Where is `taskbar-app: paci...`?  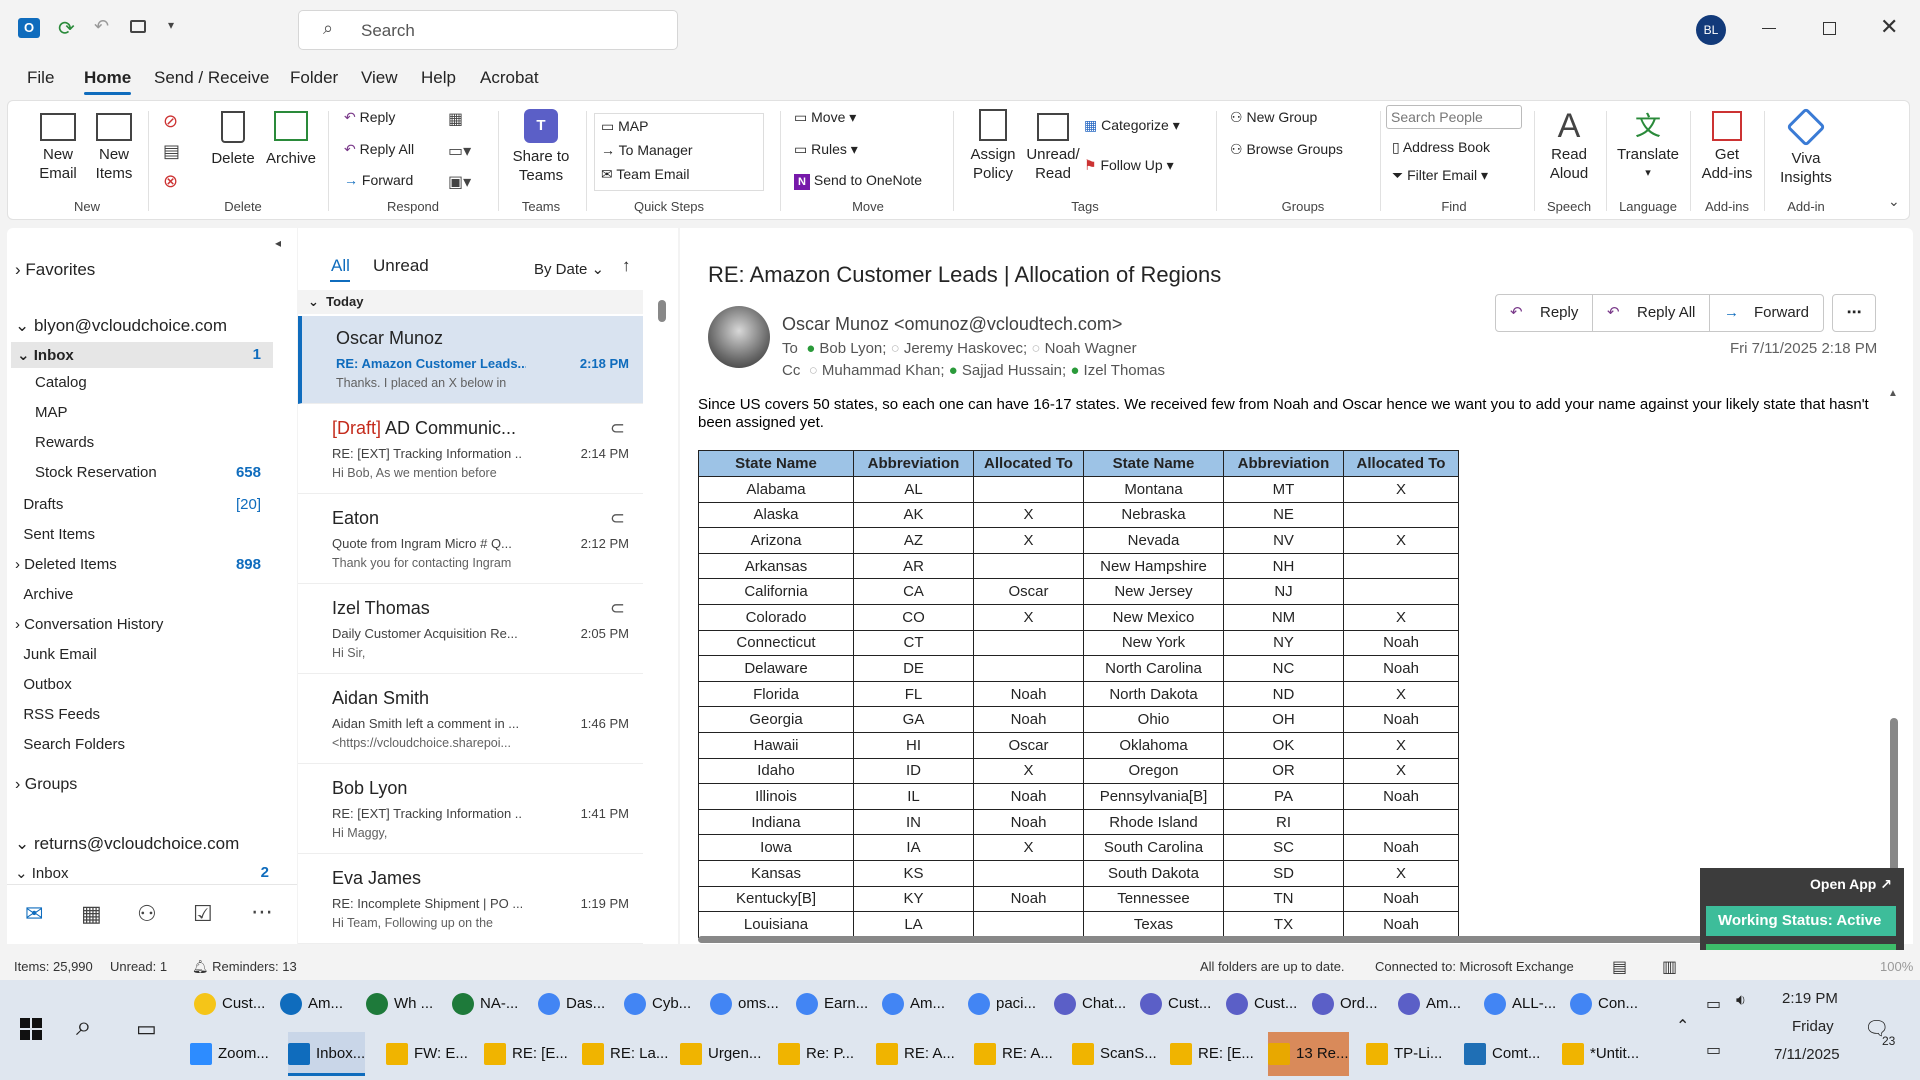
taskbar-app: paci... is located at coordinates (1002, 1004).